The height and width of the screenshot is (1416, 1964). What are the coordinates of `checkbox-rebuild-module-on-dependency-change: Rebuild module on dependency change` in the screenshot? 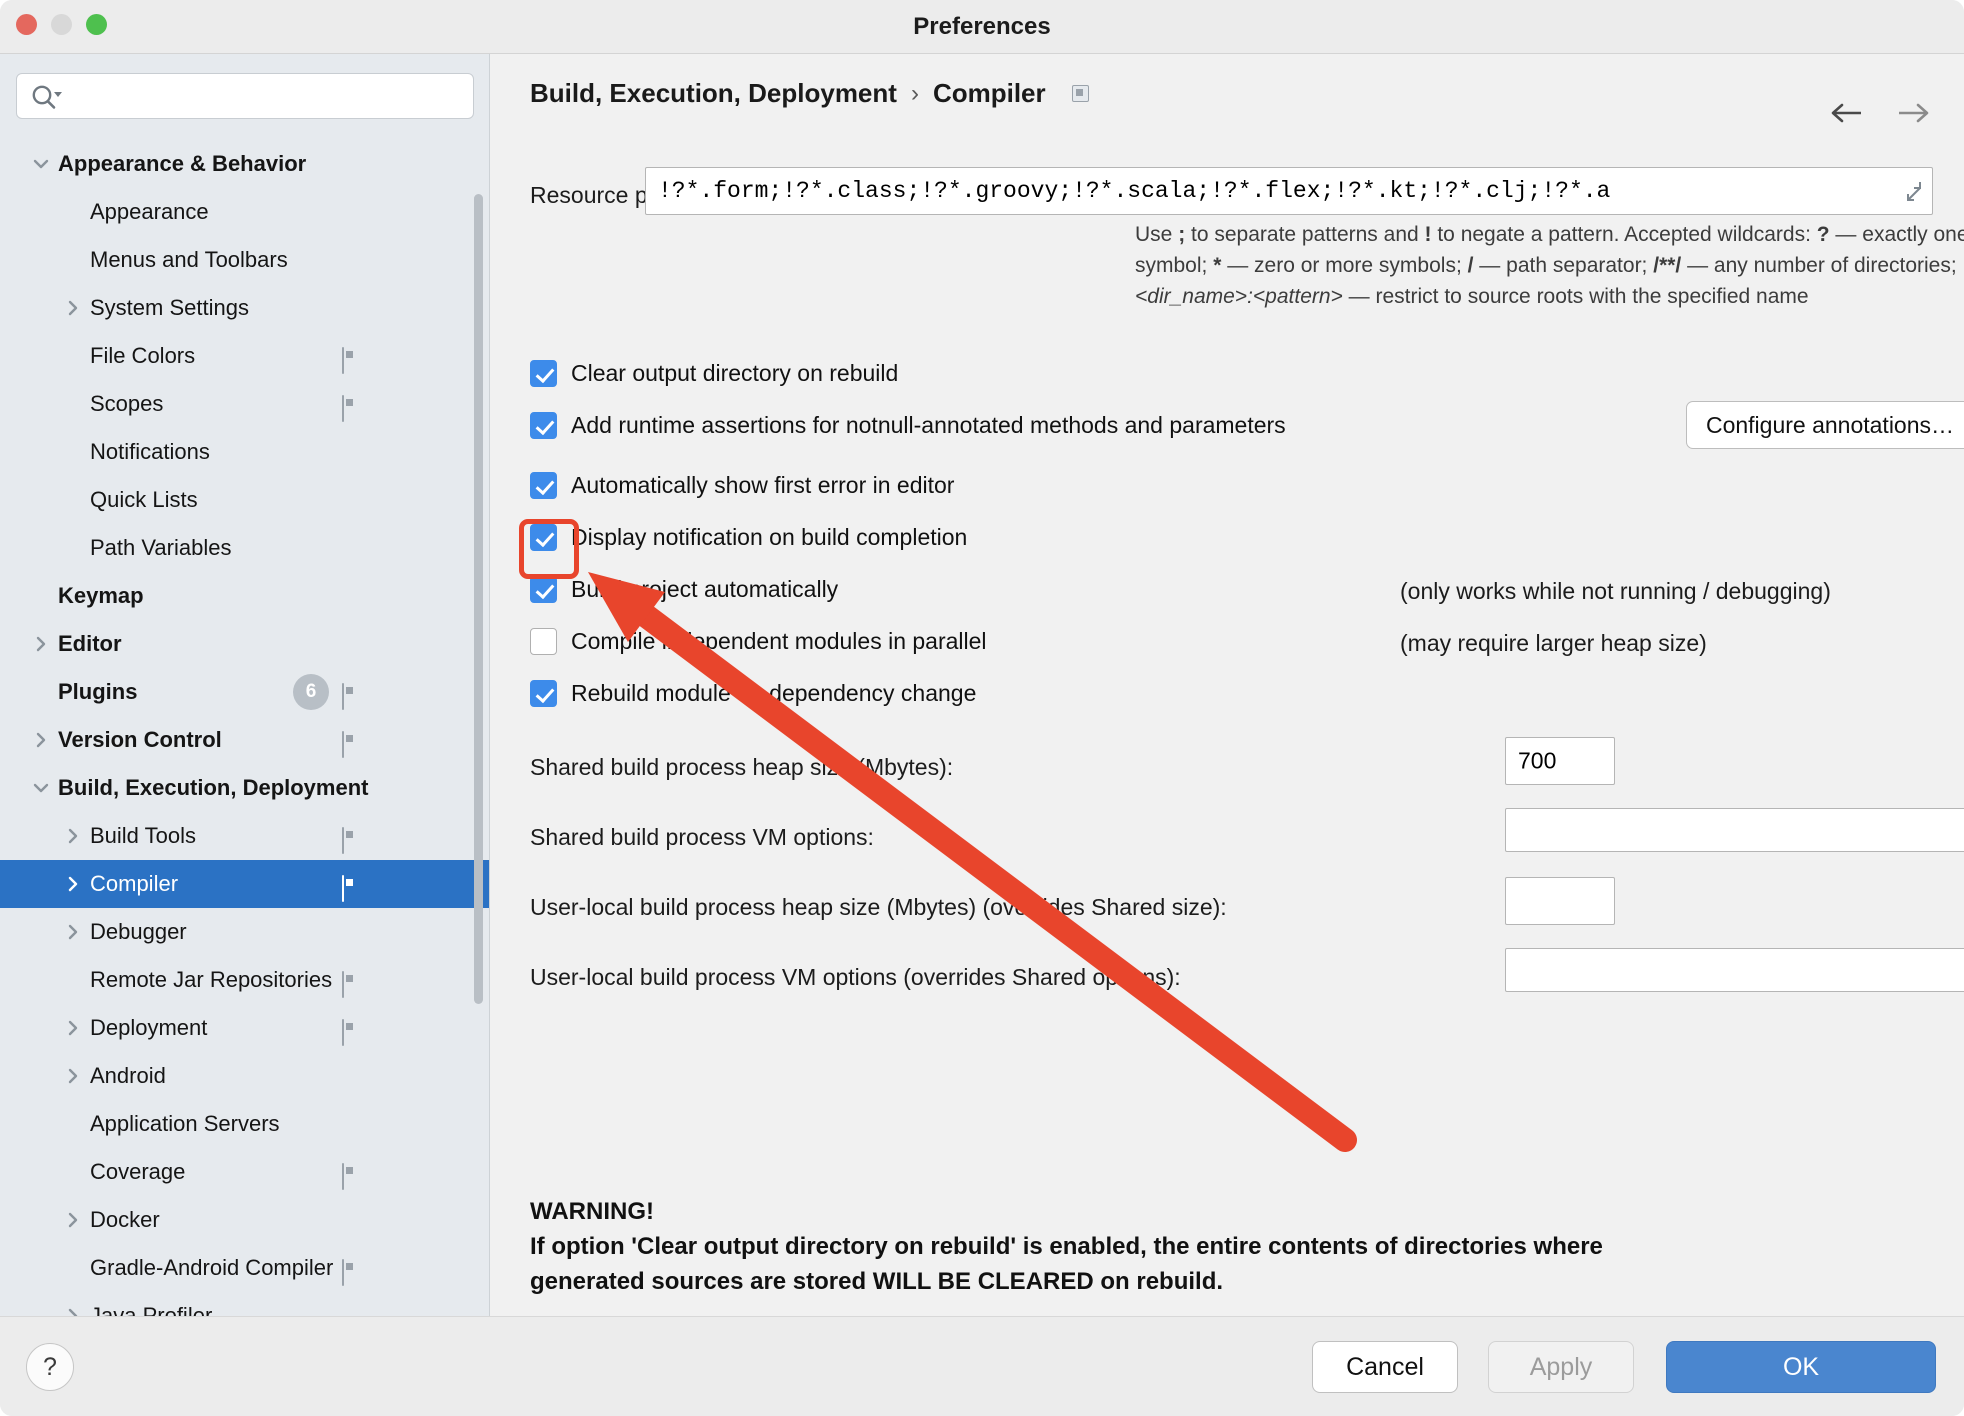 It's located at (753, 693).